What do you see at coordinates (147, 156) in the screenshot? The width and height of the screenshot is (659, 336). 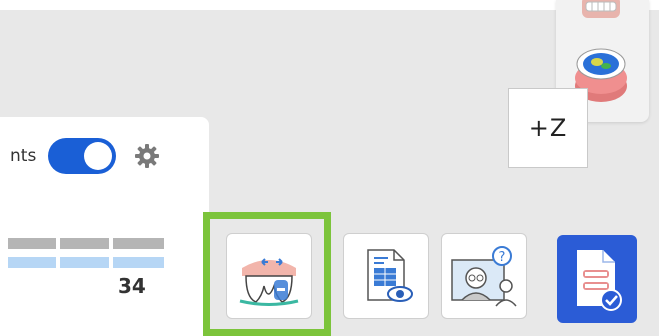 I see `gear-icon` at bounding box center [147, 156].